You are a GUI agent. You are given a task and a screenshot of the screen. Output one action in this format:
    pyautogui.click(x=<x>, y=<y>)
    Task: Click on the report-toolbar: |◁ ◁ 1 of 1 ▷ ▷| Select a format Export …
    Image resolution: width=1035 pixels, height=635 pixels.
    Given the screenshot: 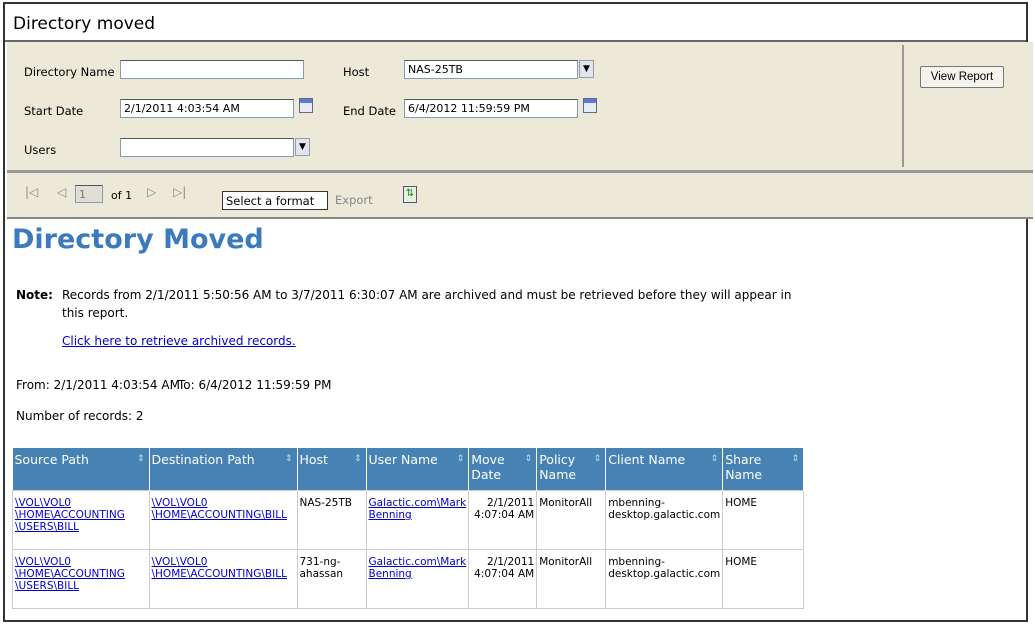 What is the action you would take?
    pyautogui.click(x=520, y=196)
    